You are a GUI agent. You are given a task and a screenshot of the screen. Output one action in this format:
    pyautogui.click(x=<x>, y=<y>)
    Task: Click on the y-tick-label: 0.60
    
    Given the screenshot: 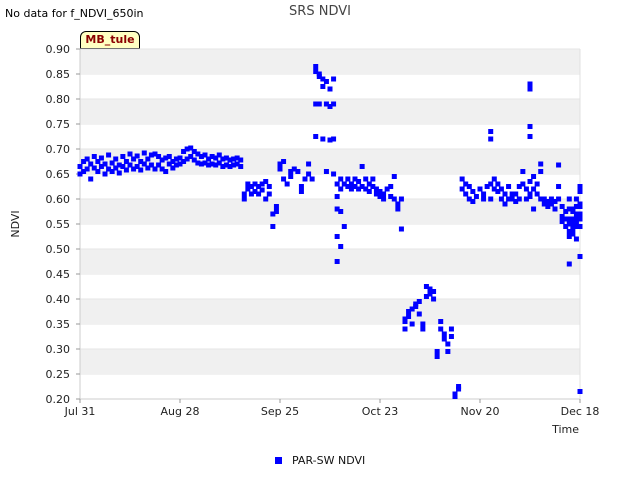 What is the action you would take?
    pyautogui.click(x=58, y=199)
    